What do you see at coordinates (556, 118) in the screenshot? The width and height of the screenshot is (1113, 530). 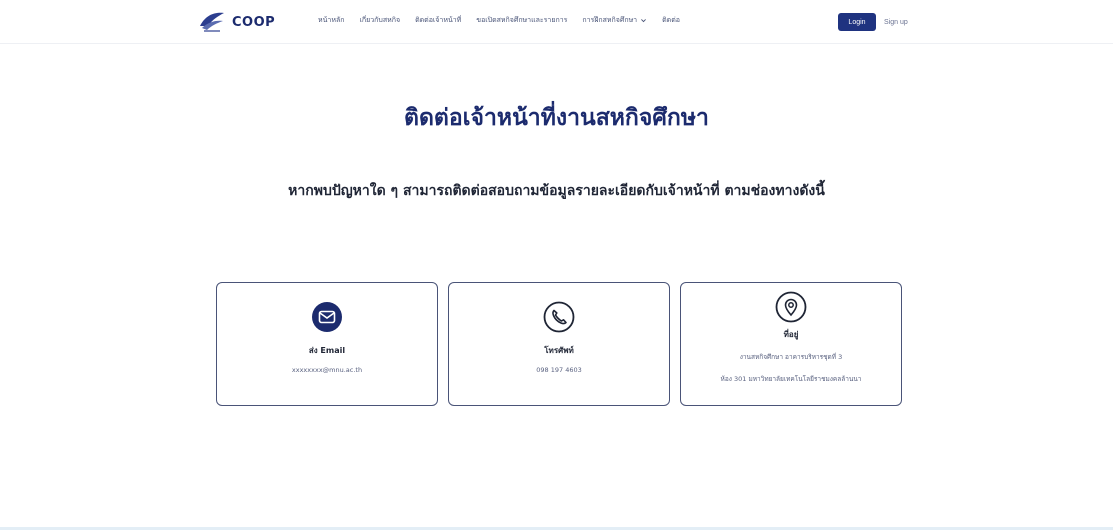 I see `page-title: ติดต่อเจ้าหน้าที่งานสหกิจศึกษา` at bounding box center [556, 118].